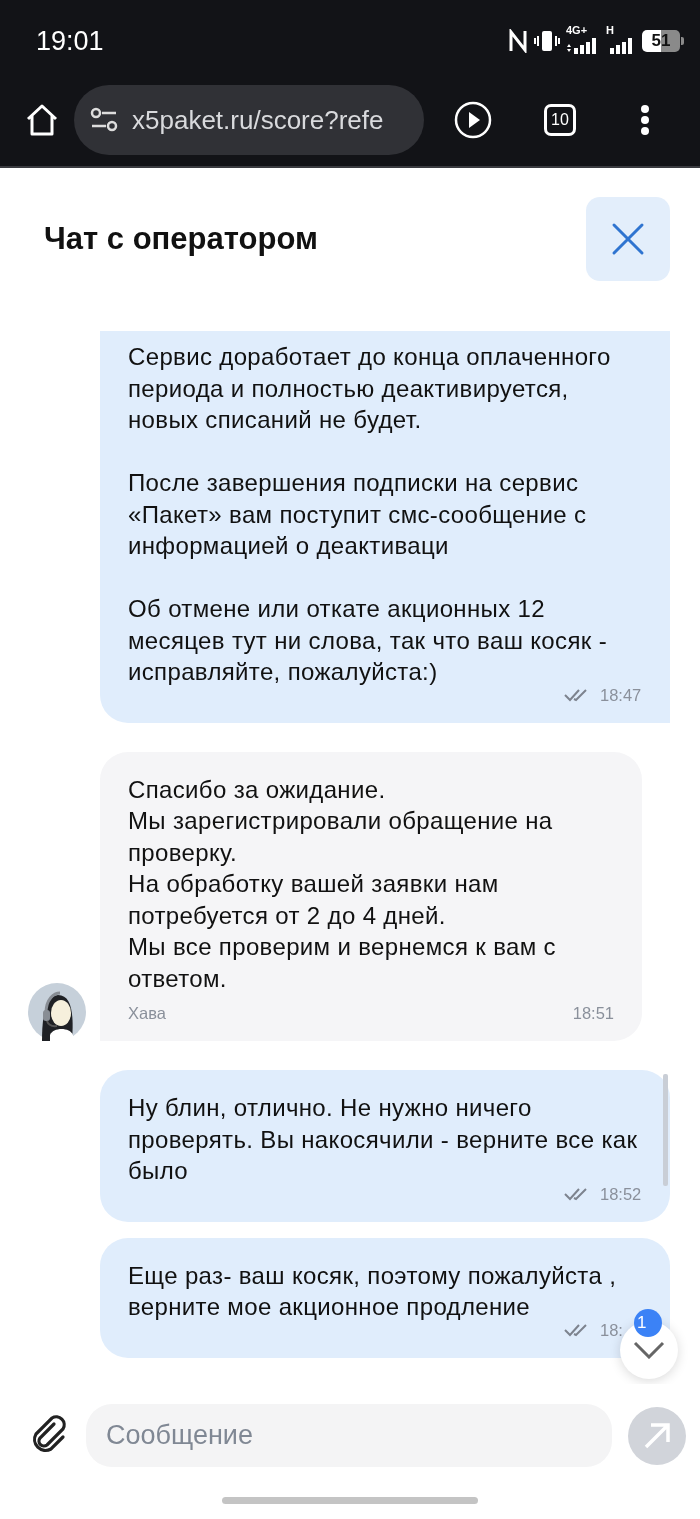 This screenshot has width=700, height=1519. I want to click on vibrate-icon, so click(547, 41).